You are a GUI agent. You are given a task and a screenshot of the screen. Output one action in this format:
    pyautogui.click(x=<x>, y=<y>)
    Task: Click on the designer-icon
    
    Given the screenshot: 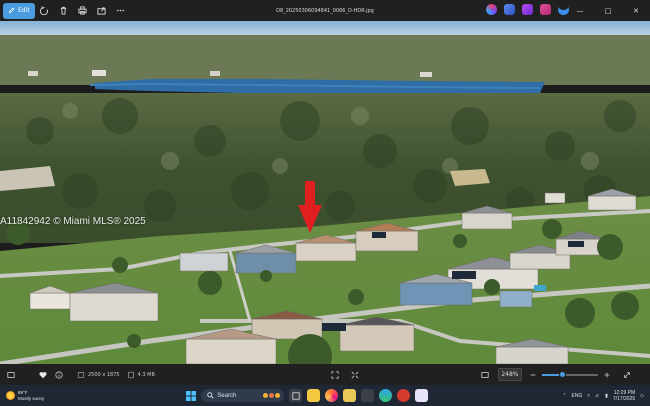 What is the action you would take?
    pyautogui.click(x=509, y=9)
    